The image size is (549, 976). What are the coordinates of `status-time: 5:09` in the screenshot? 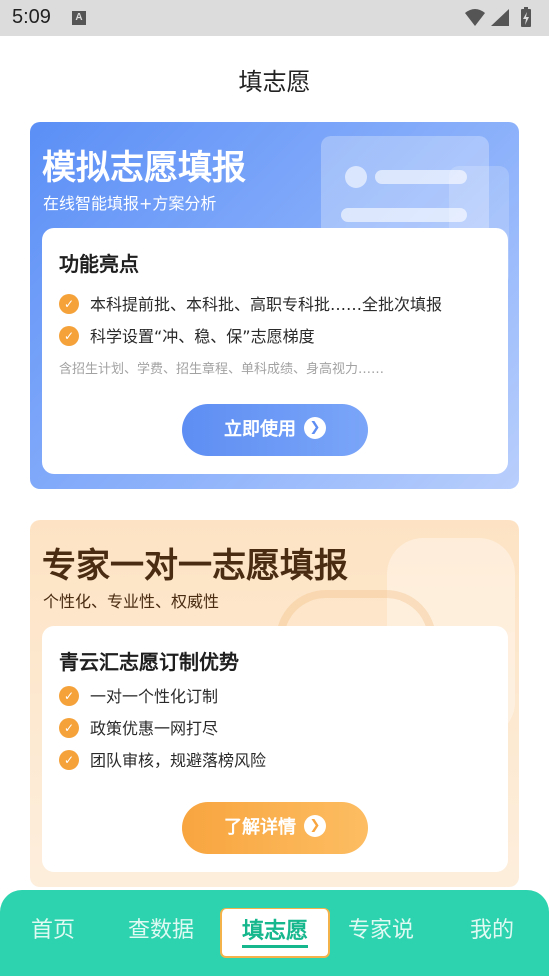 It's located at (31, 17).